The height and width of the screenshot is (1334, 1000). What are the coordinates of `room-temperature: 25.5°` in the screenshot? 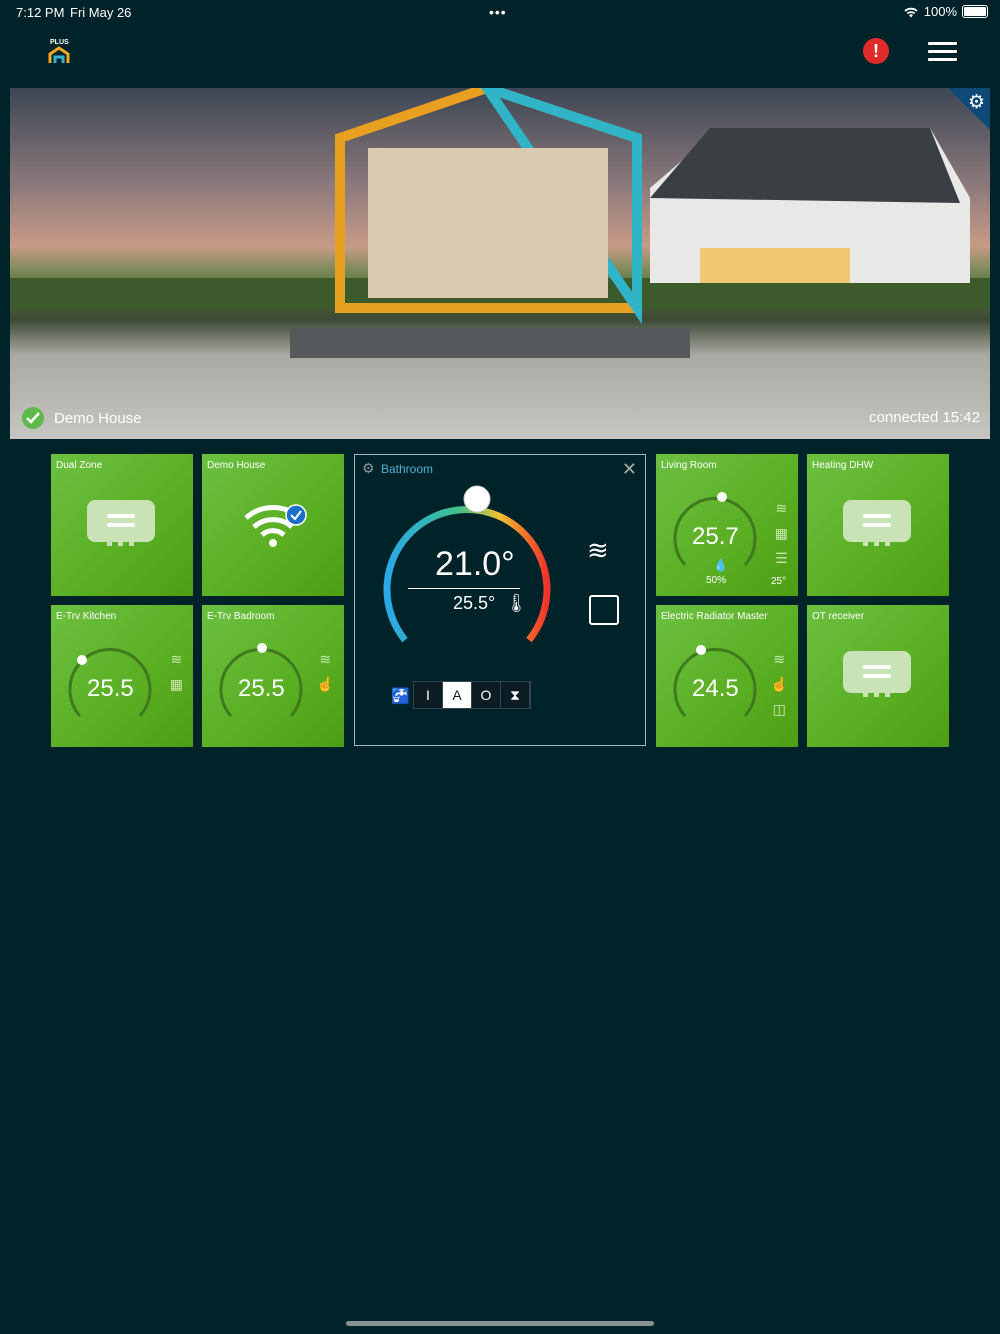 It's located at (474, 603).